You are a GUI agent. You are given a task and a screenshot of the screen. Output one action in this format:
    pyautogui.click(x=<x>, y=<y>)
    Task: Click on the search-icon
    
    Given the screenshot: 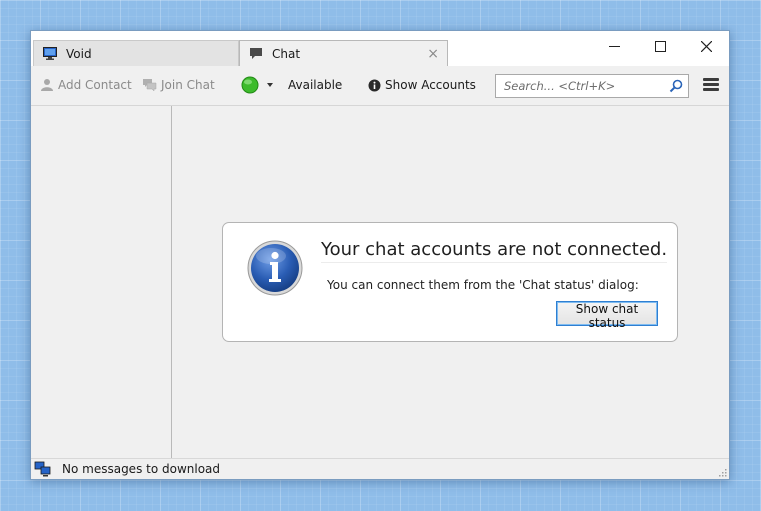 What is the action you would take?
    pyautogui.click(x=676, y=86)
    